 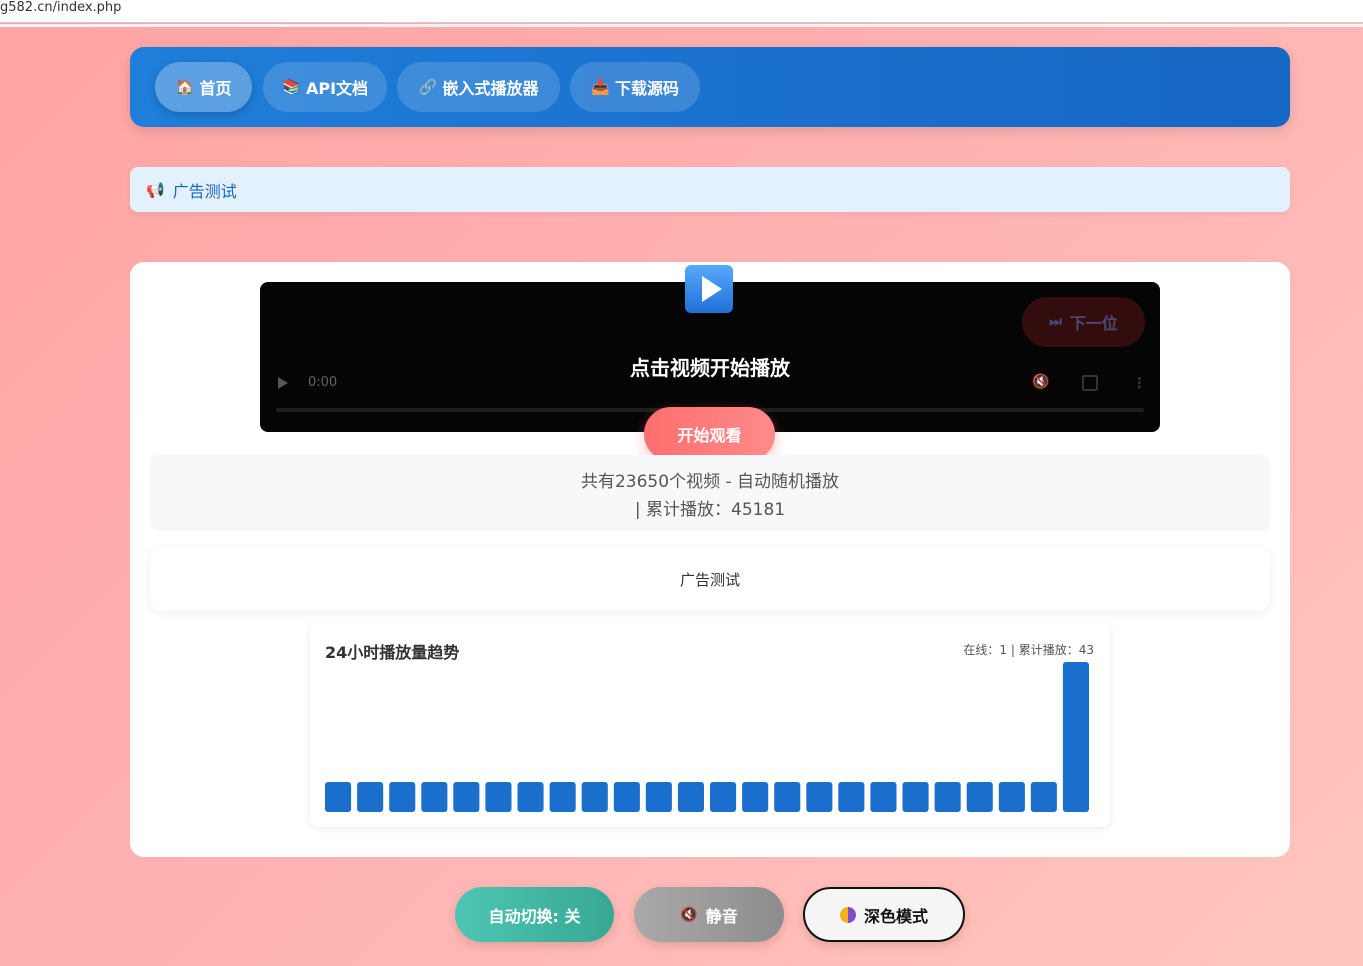 I want to click on auto-switch-label: 自动切换: 关, so click(x=534, y=916).